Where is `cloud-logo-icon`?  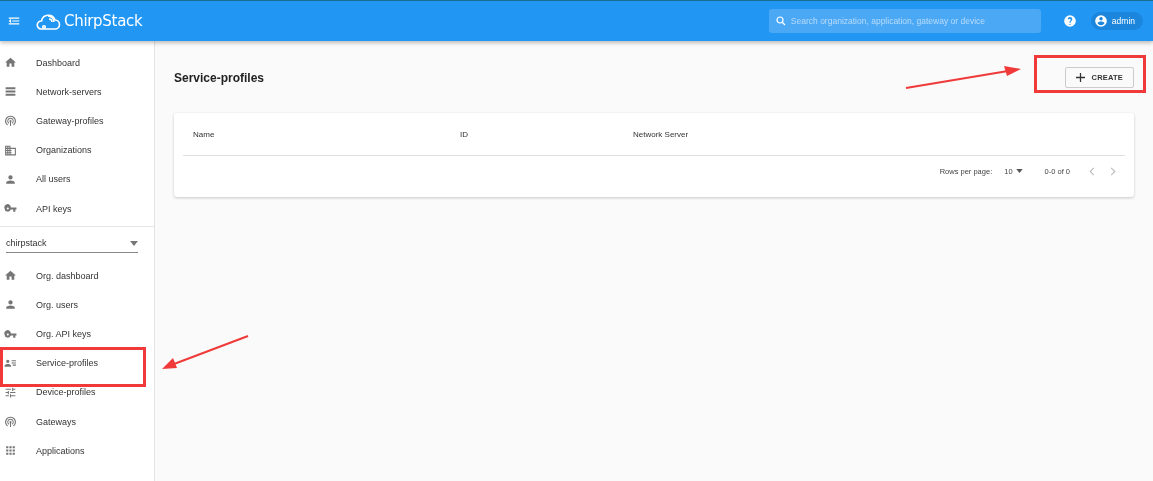 cloud-logo-icon is located at coordinates (48, 21).